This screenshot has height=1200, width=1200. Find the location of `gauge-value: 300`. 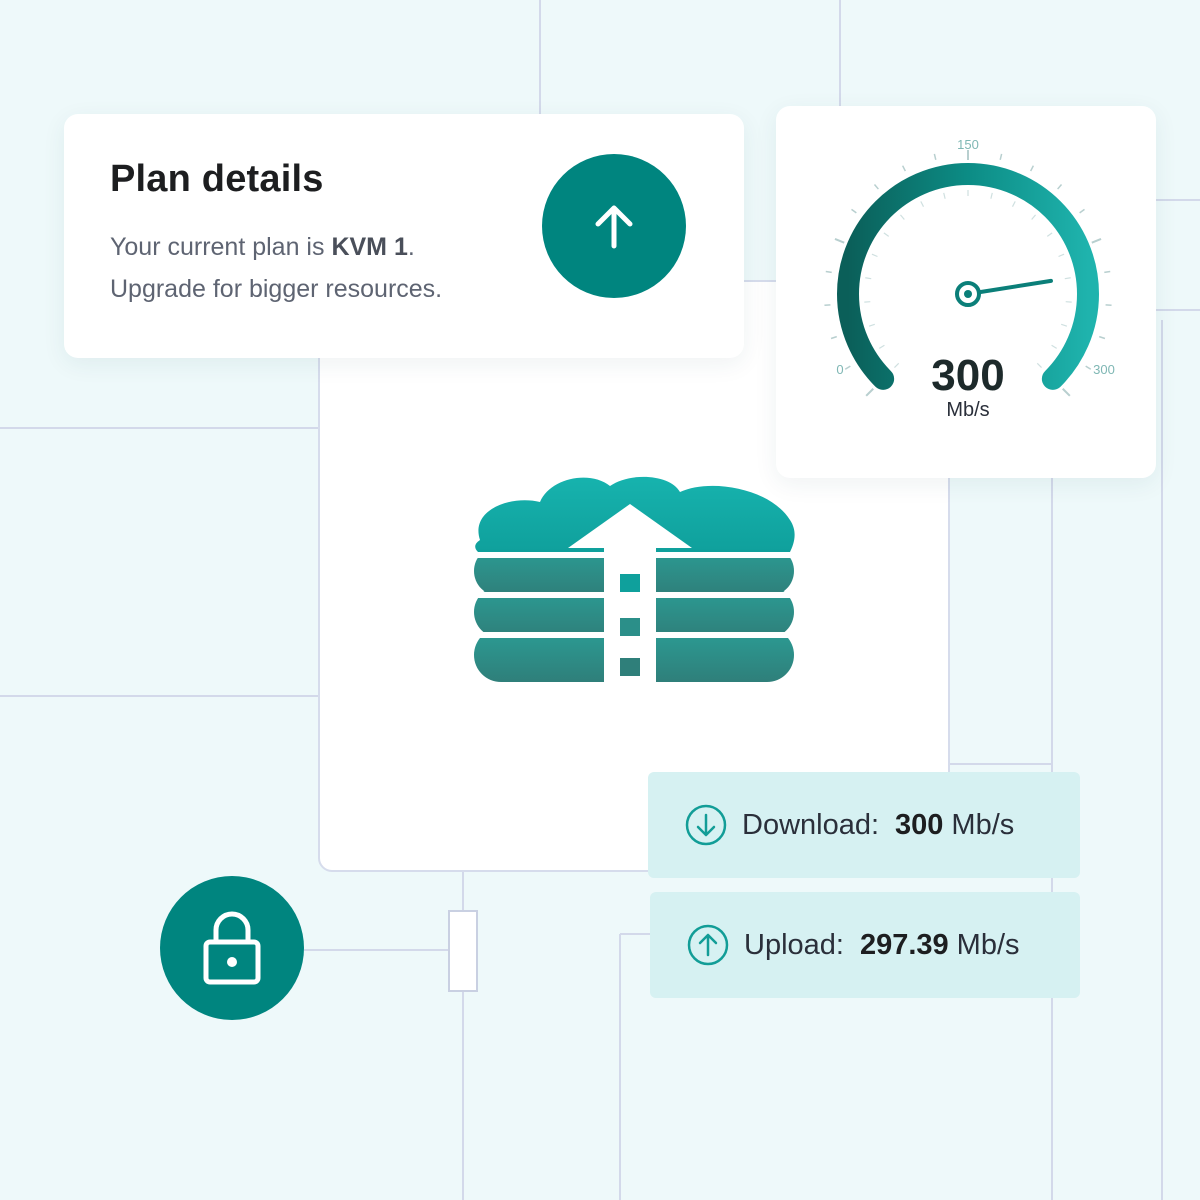

gauge-value: 300 is located at coordinates (967, 375).